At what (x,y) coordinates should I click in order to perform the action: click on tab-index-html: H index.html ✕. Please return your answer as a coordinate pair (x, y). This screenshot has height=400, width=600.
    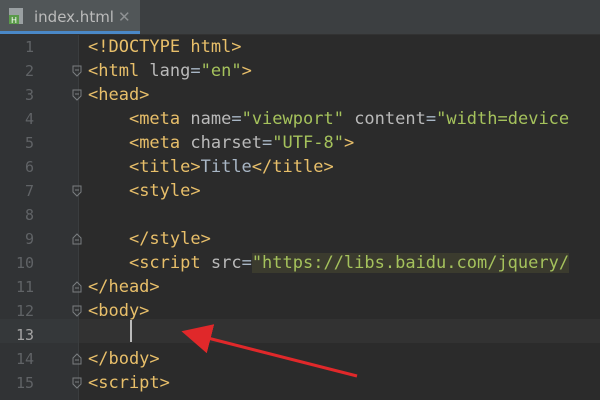
    Looking at the image, I should click on (70, 17).